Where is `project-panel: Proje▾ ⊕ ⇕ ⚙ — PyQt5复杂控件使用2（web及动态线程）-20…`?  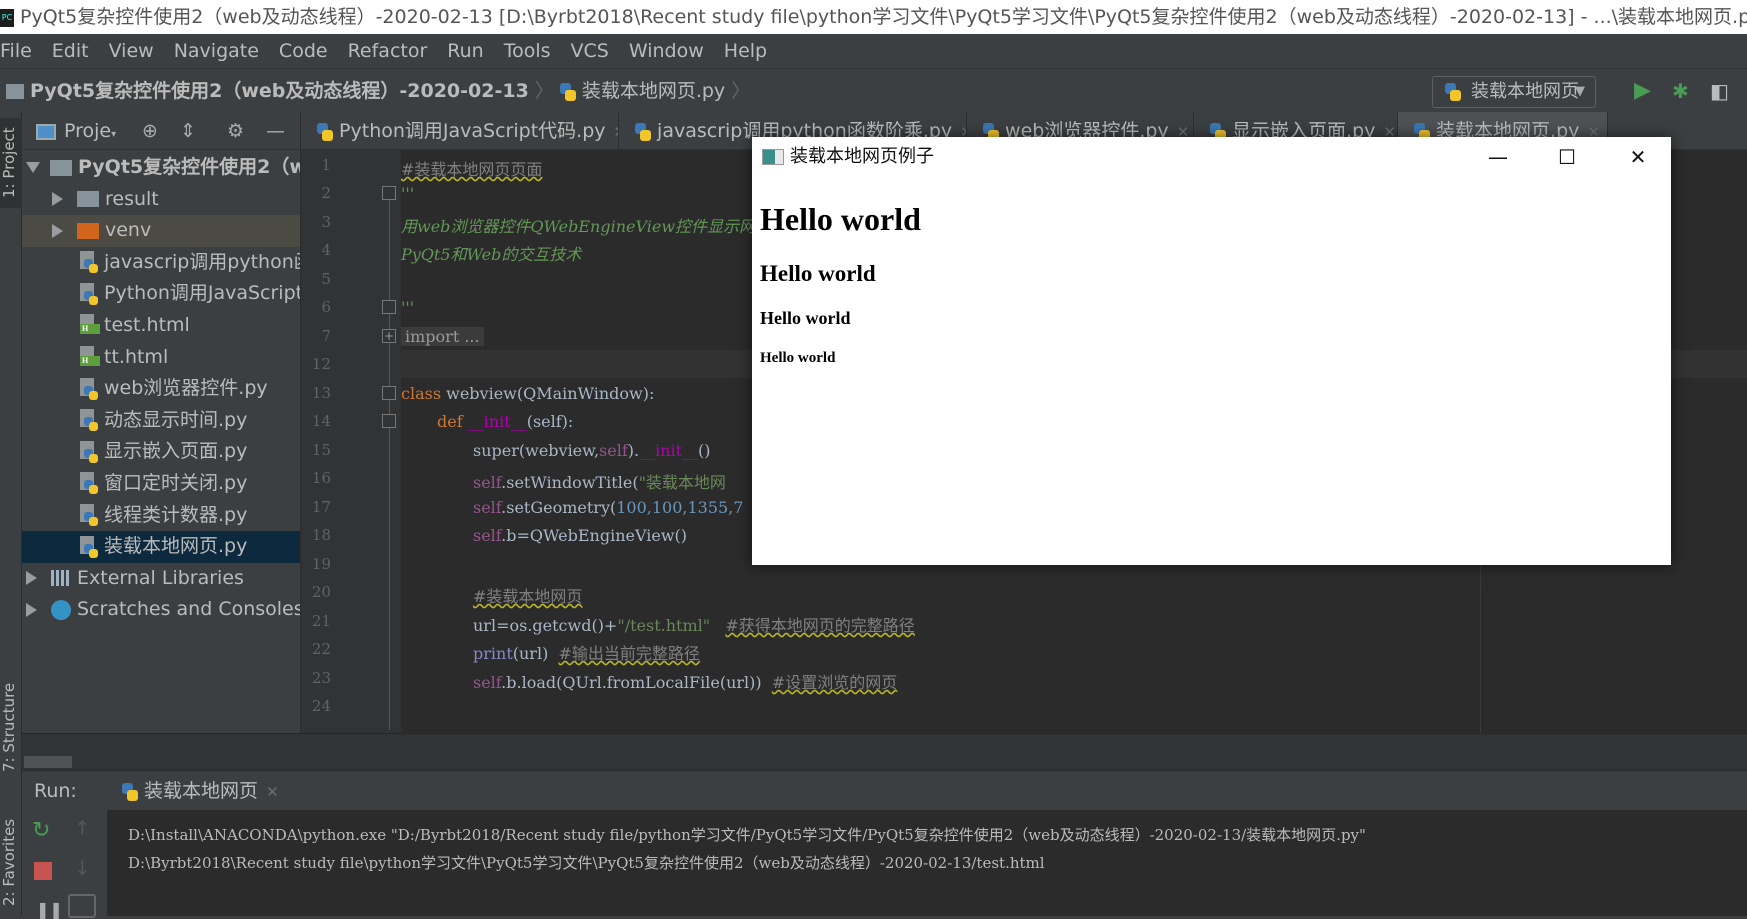
project-panel: Proje▾ ⊕ ⇕ ⚙ — PyQt5复杂控件使用2（web及动态线程）-20… is located at coordinates (161, 441).